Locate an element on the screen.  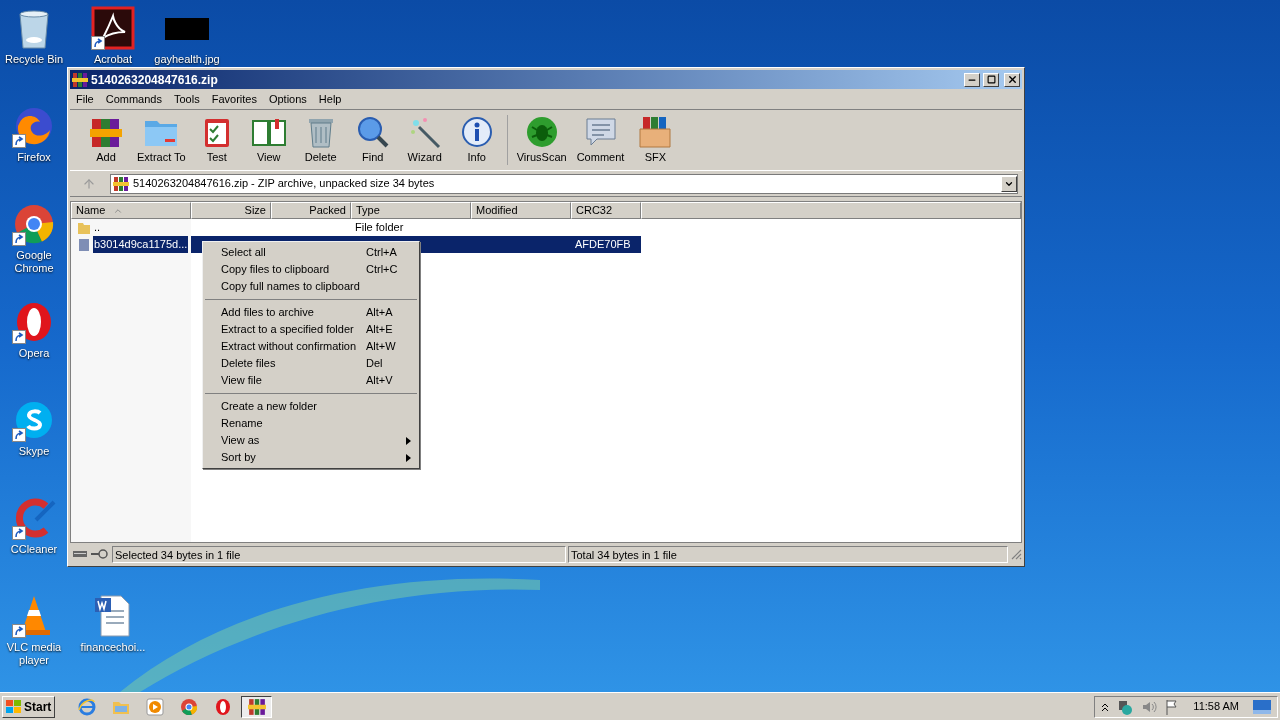
column-header: CRC32 is located at coordinates (606, 210).